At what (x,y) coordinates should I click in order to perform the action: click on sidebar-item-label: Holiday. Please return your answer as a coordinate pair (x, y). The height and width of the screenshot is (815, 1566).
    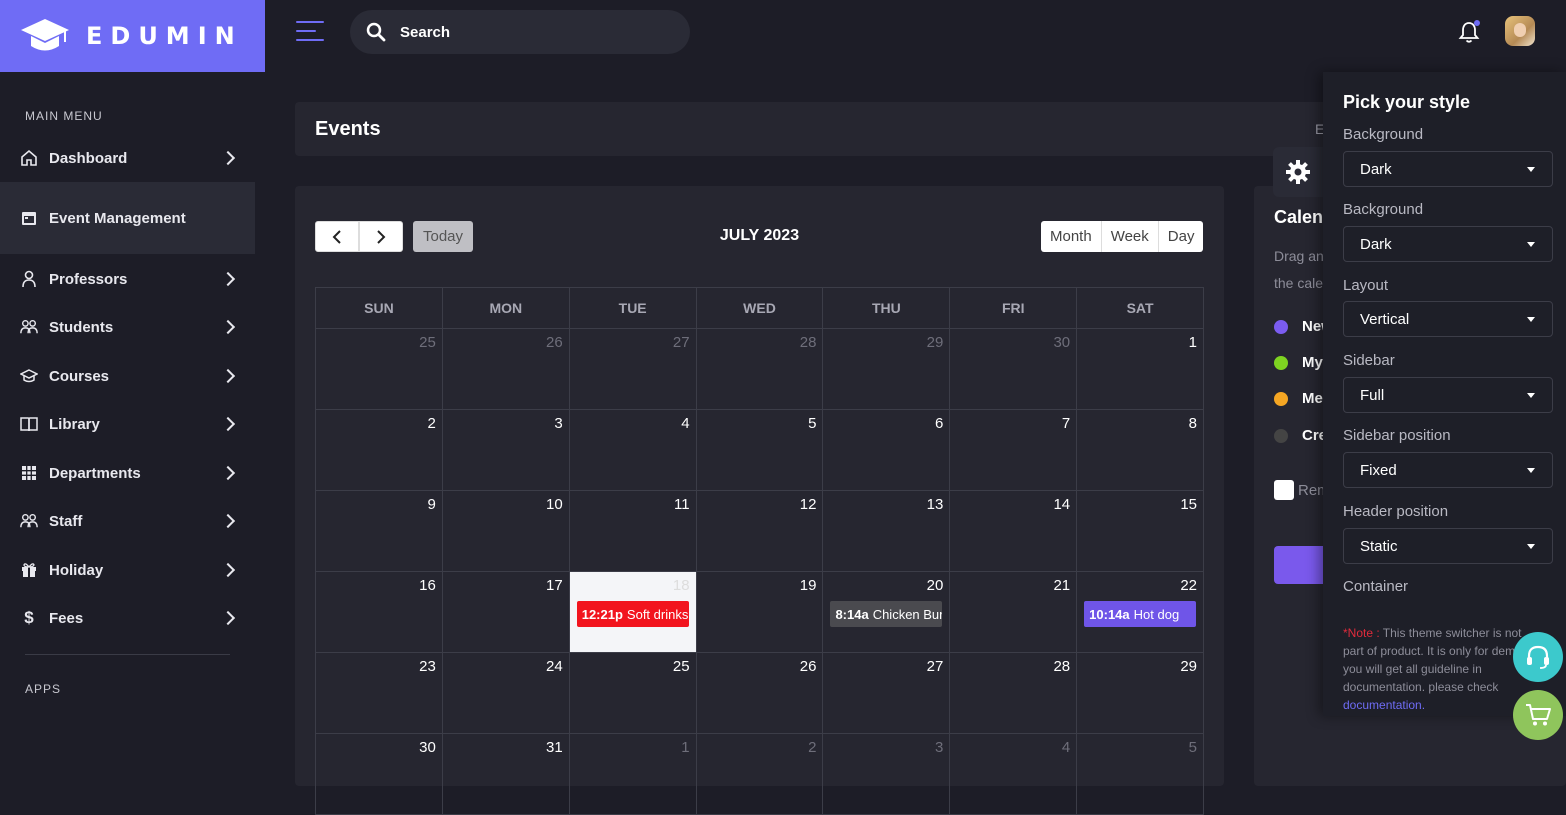
    Looking at the image, I should click on (76, 570).